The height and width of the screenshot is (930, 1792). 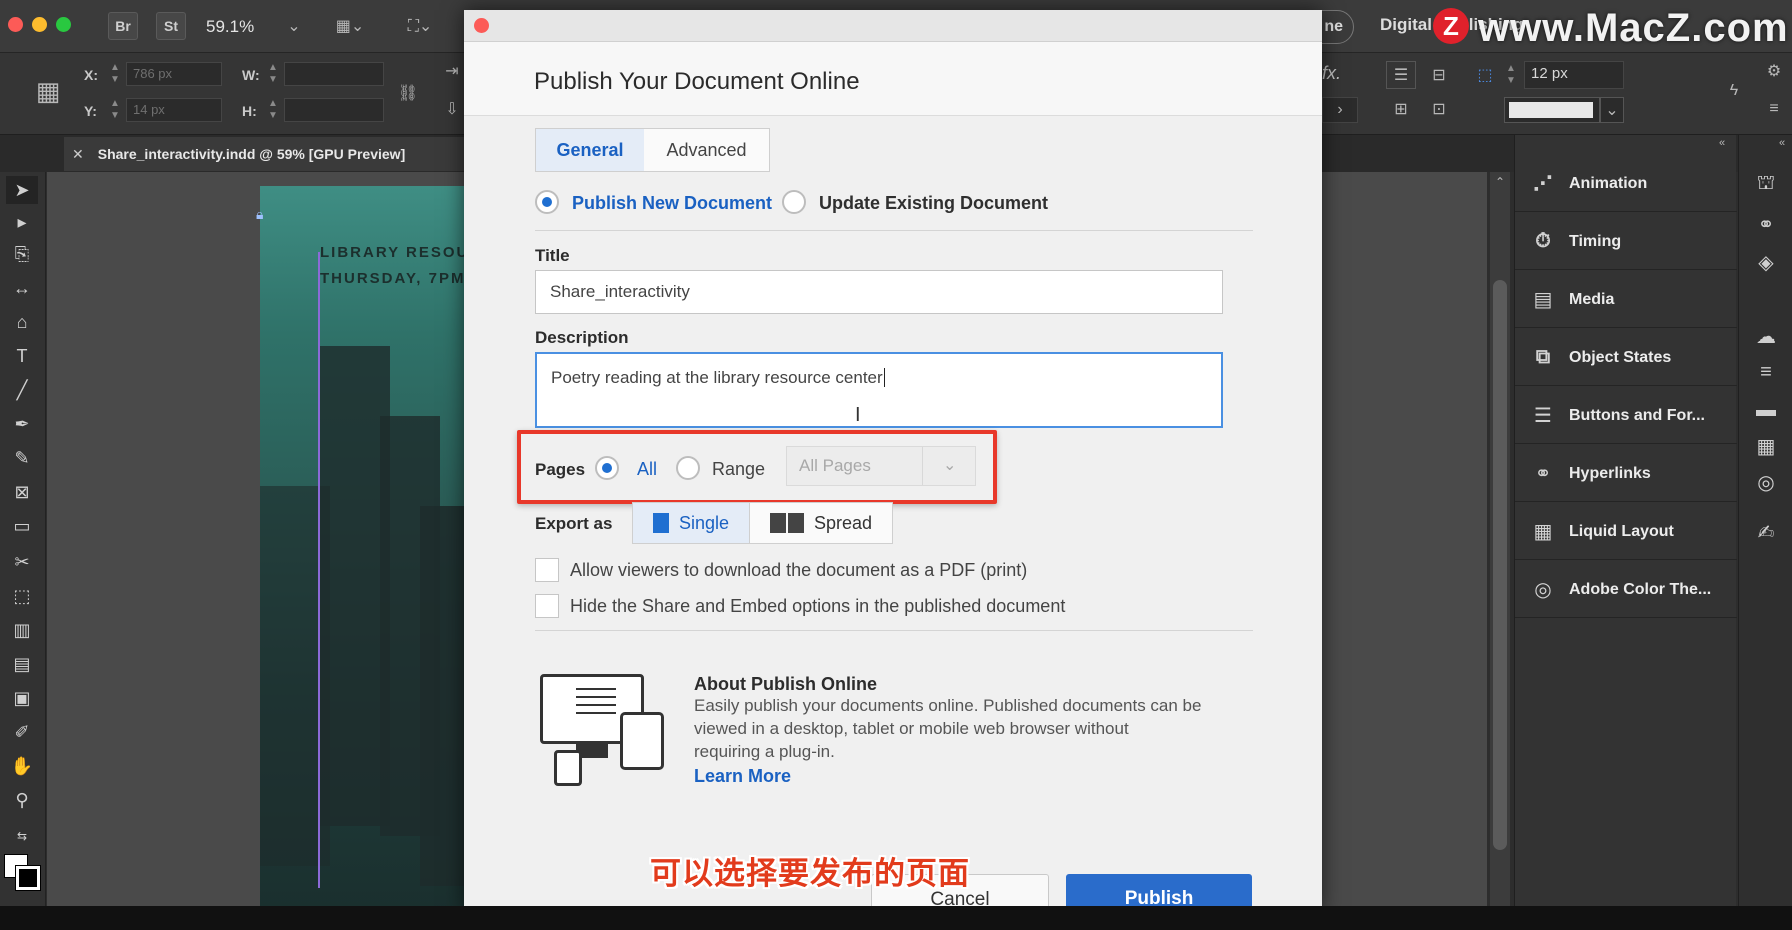 What do you see at coordinates (1766, 372) in the screenshot?
I see `stroke-panel-icon: ≡` at bounding box center [1766, 372].